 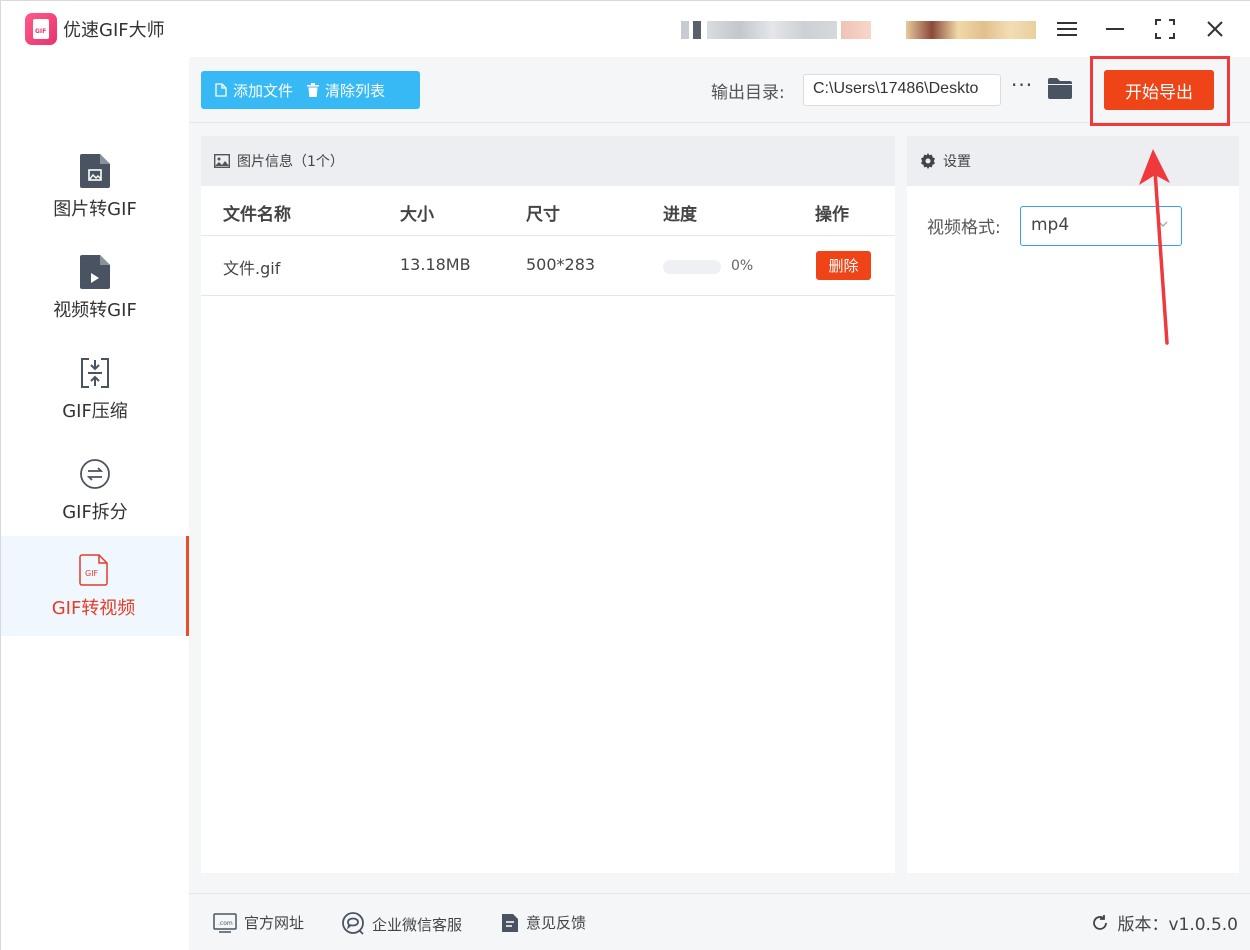 I want to click on compress-icon, so click(x=95, y=373).